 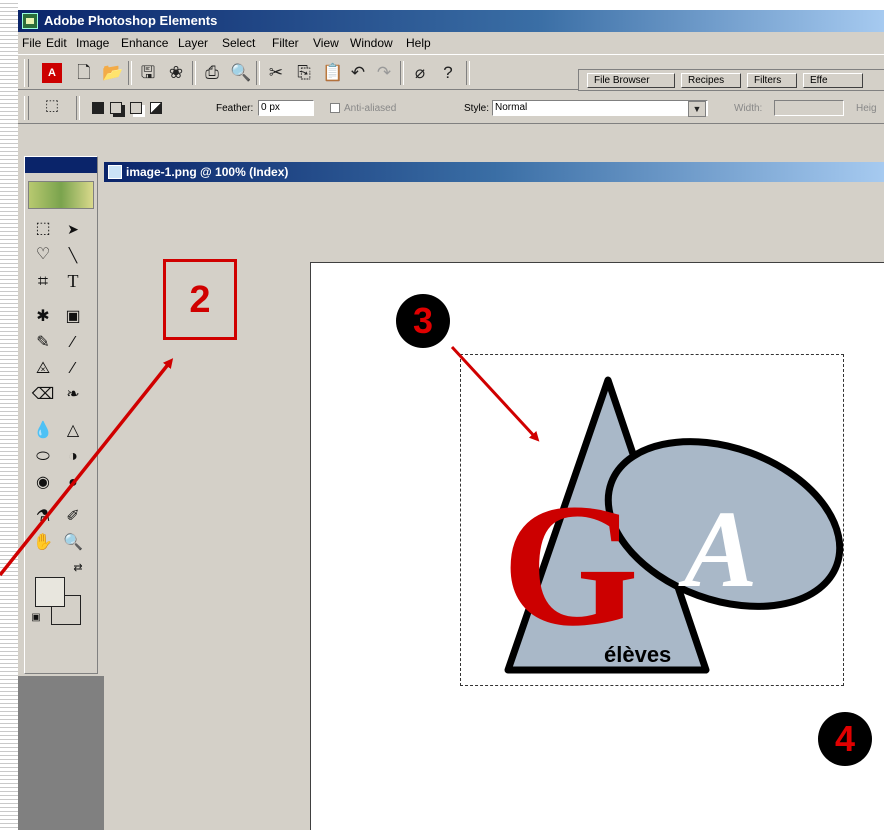 What do you see at coordinates (73, 457) in the screenshot?
I see `dodge-icon: ◑` at bounding box center [73, 457].